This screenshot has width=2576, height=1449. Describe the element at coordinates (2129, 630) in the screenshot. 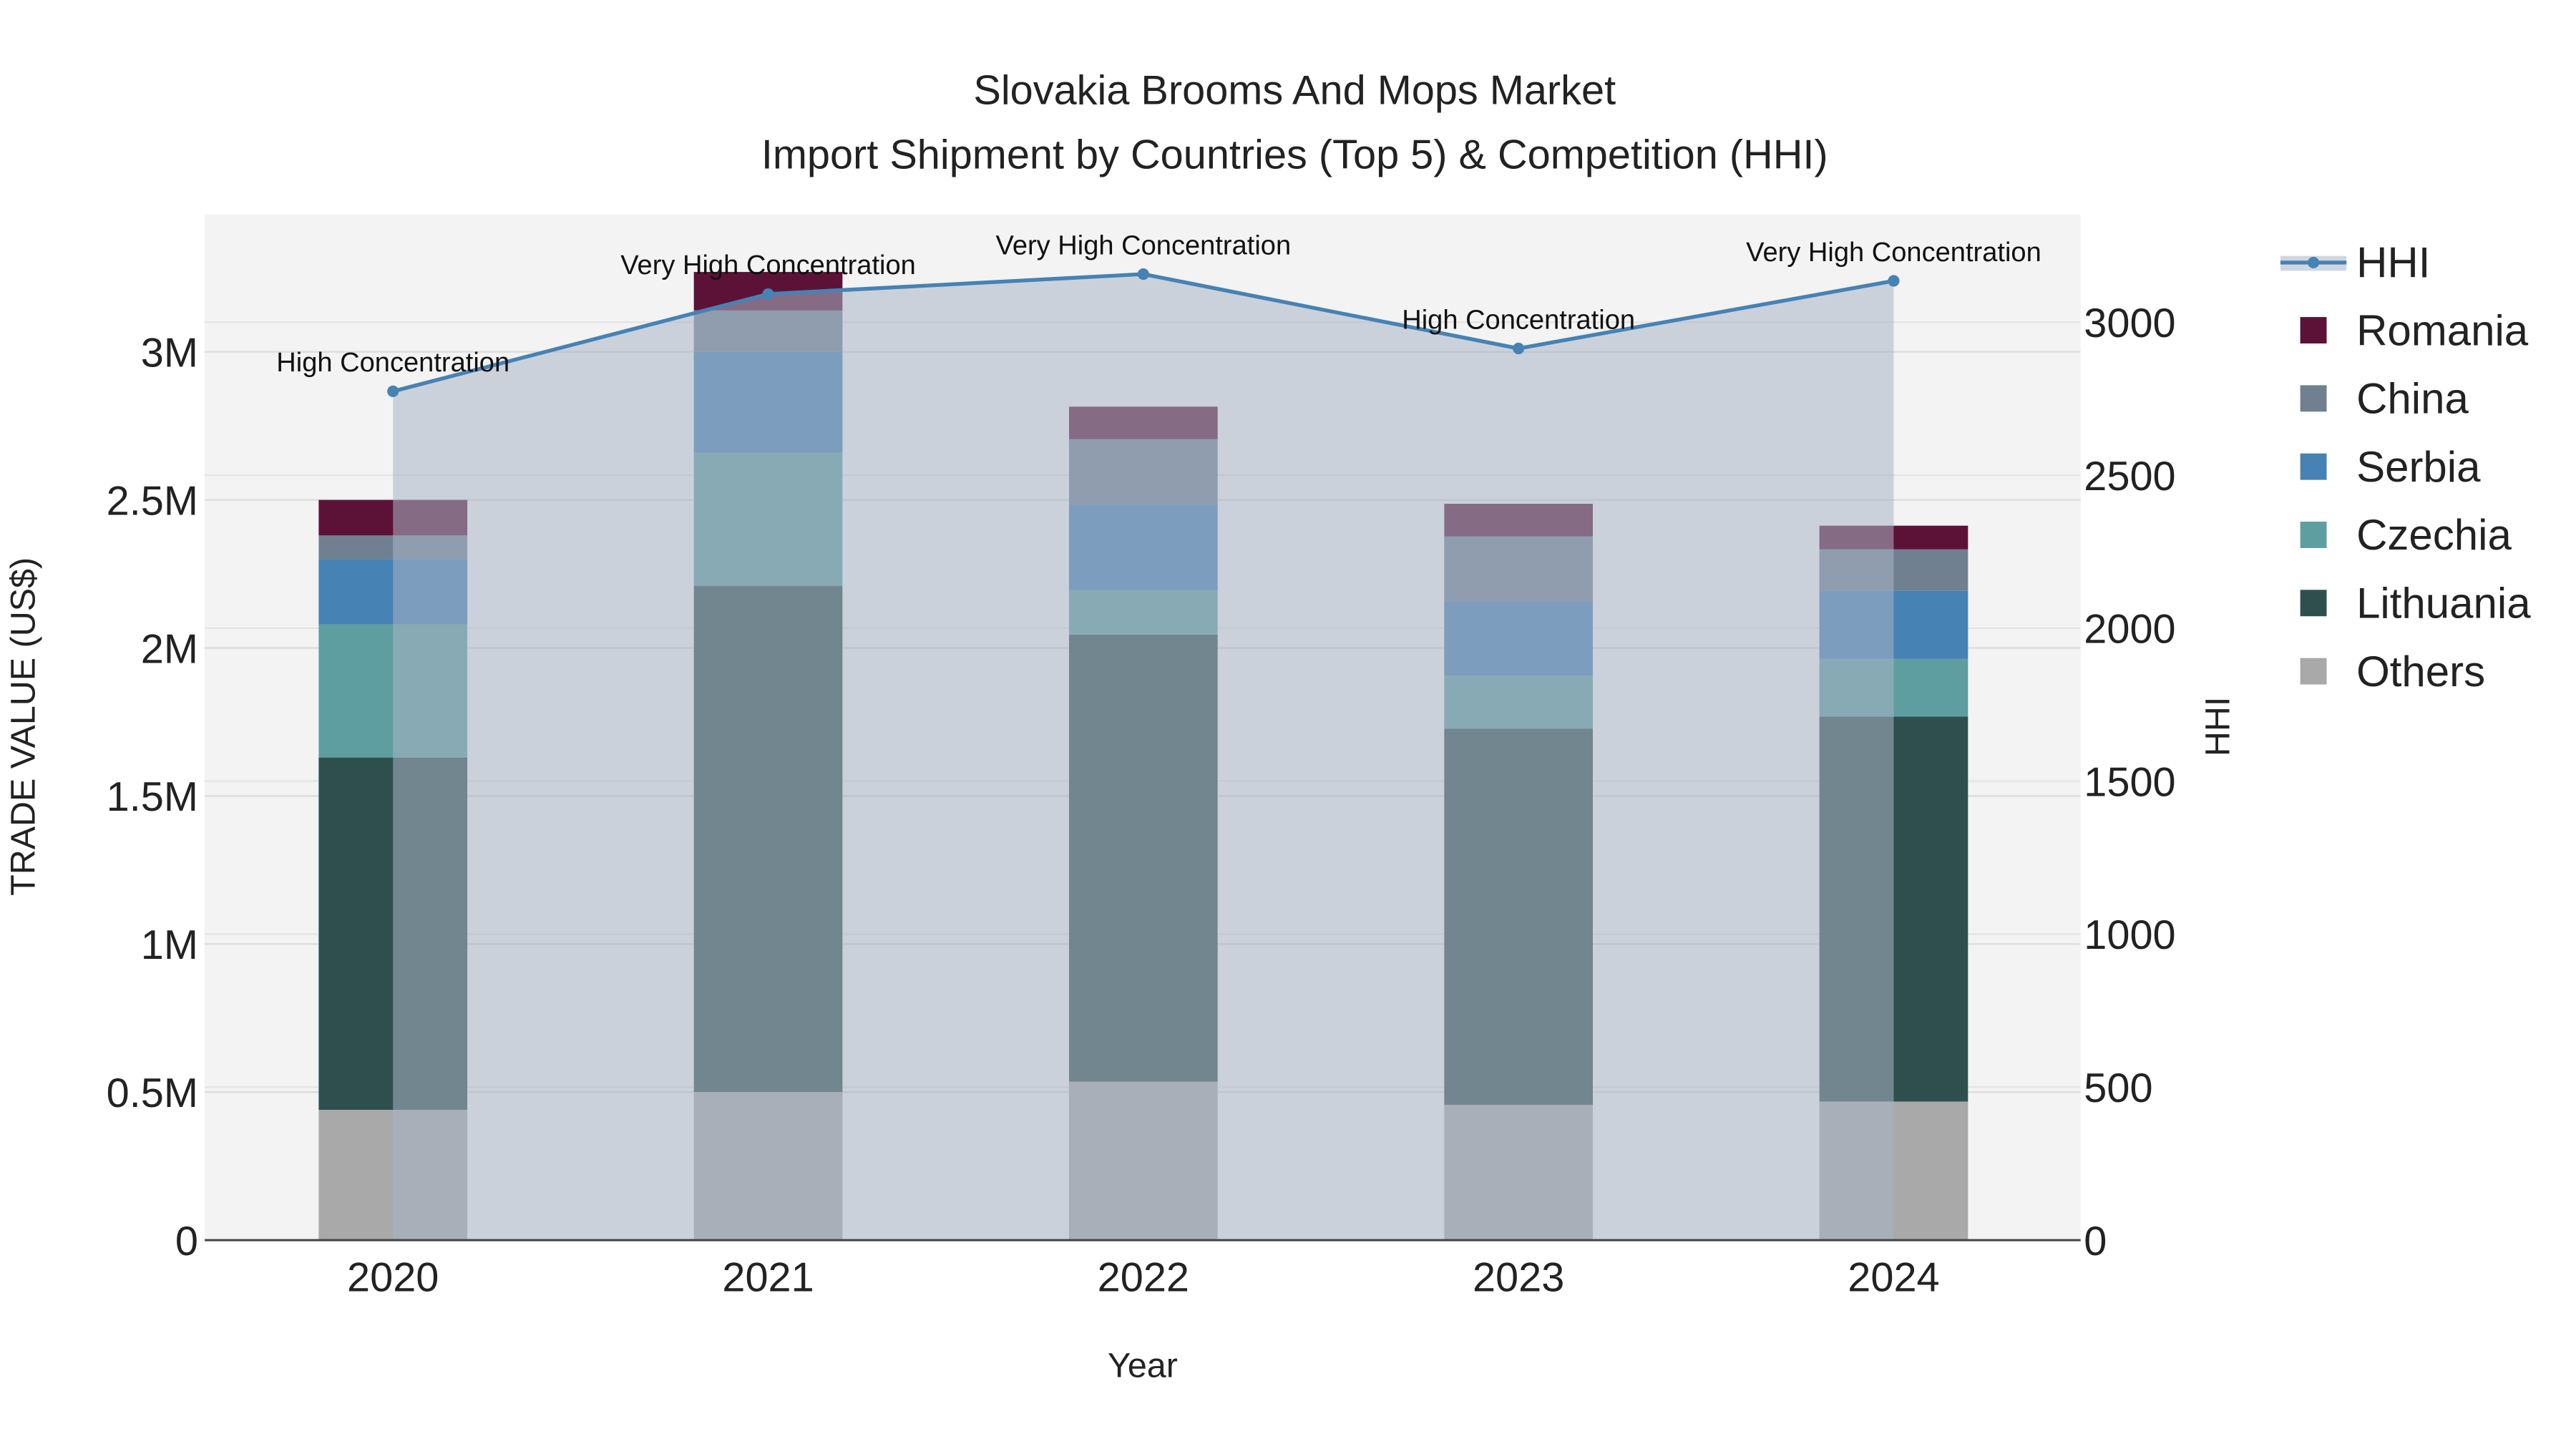

I see `y2-tick-label: 2000` at that location.